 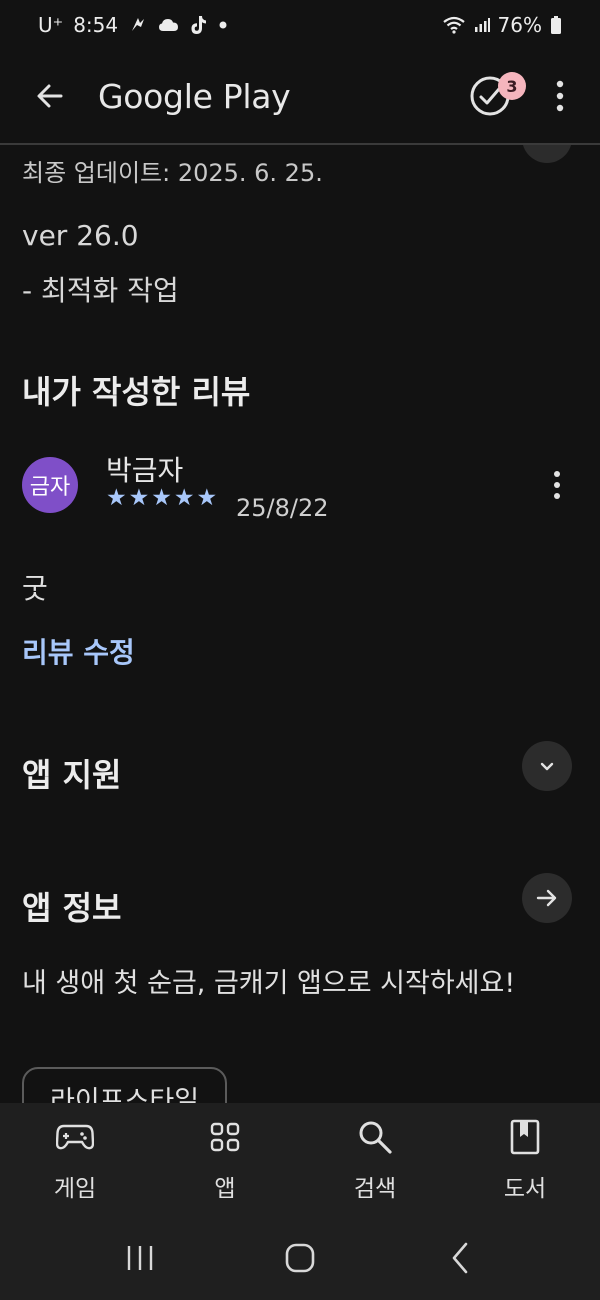 What do you see at coordinates (145, 470) in the screenshot?
I see `reviewer-name: 박금자` at bounding box center [145, 470].